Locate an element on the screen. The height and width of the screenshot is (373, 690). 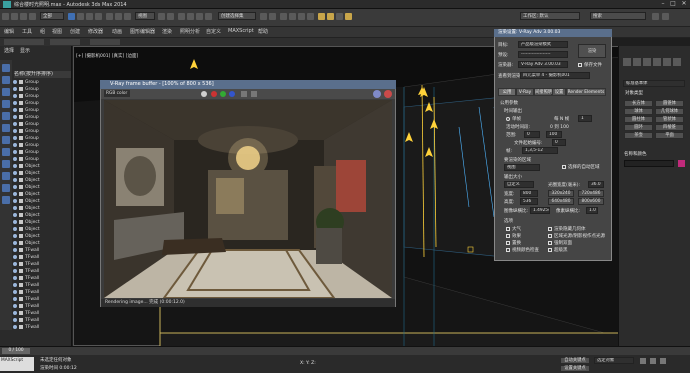
select-by-name-icon is located at coordinates (80, 16).